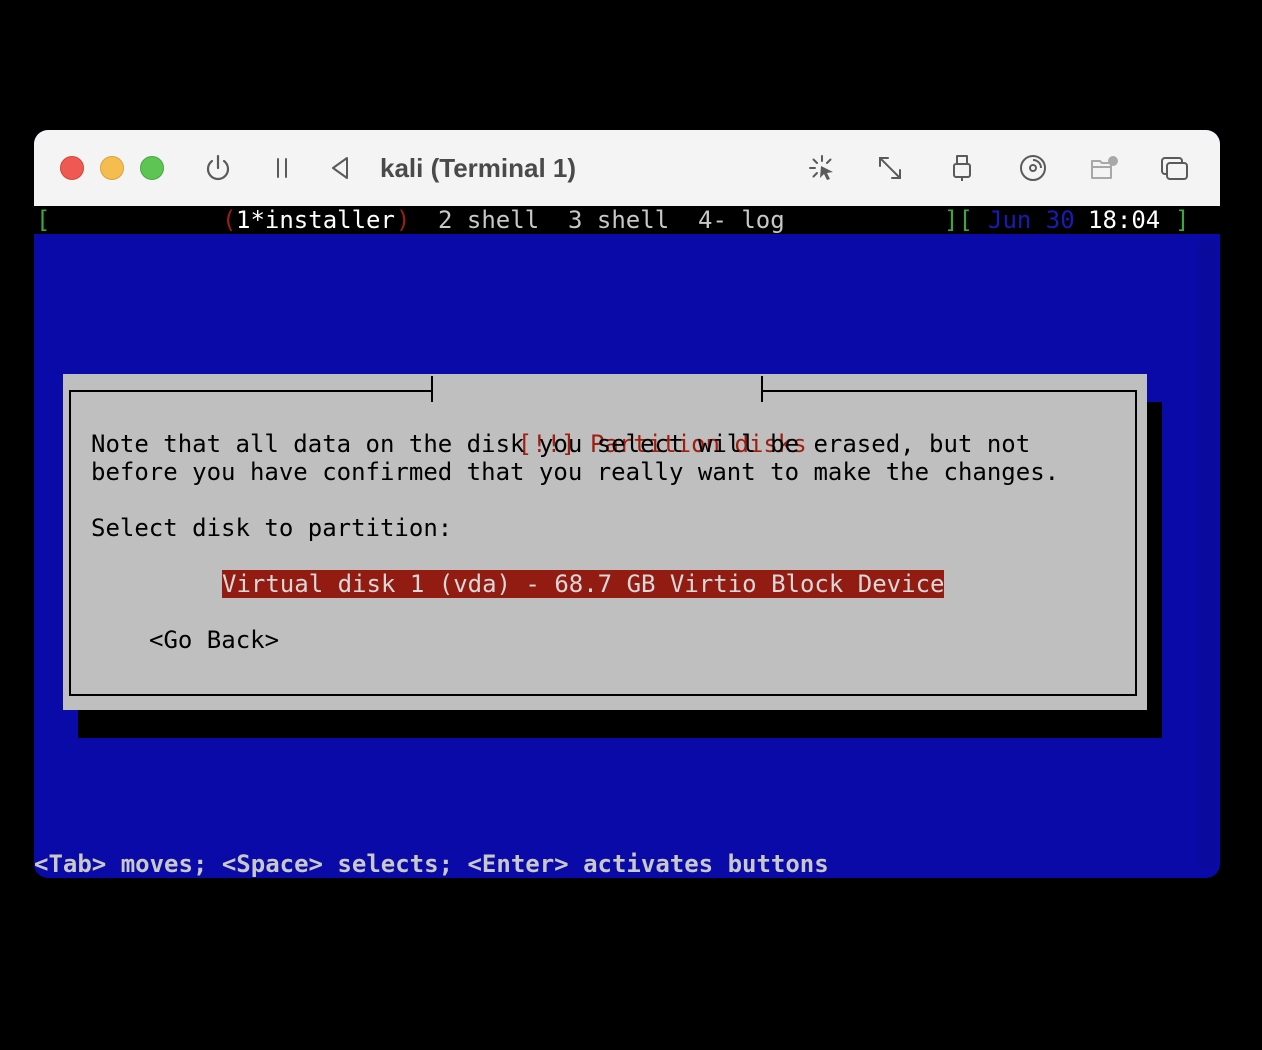 Image resolution: width=1262 pixels, height=1050 pixels. What do you see at coordinates (741, 220) in the screenshot?
I see `tab-log: 4- log` at bounding box center [741, 220].